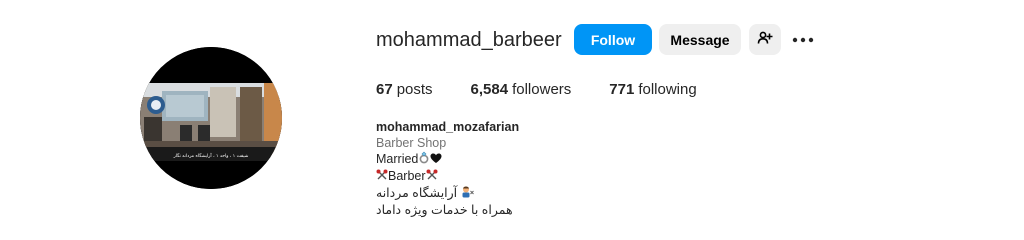 Image resolution: width=1024 pixels, height=240 pixels. I want to click on ring-icon, so click(424, 159).